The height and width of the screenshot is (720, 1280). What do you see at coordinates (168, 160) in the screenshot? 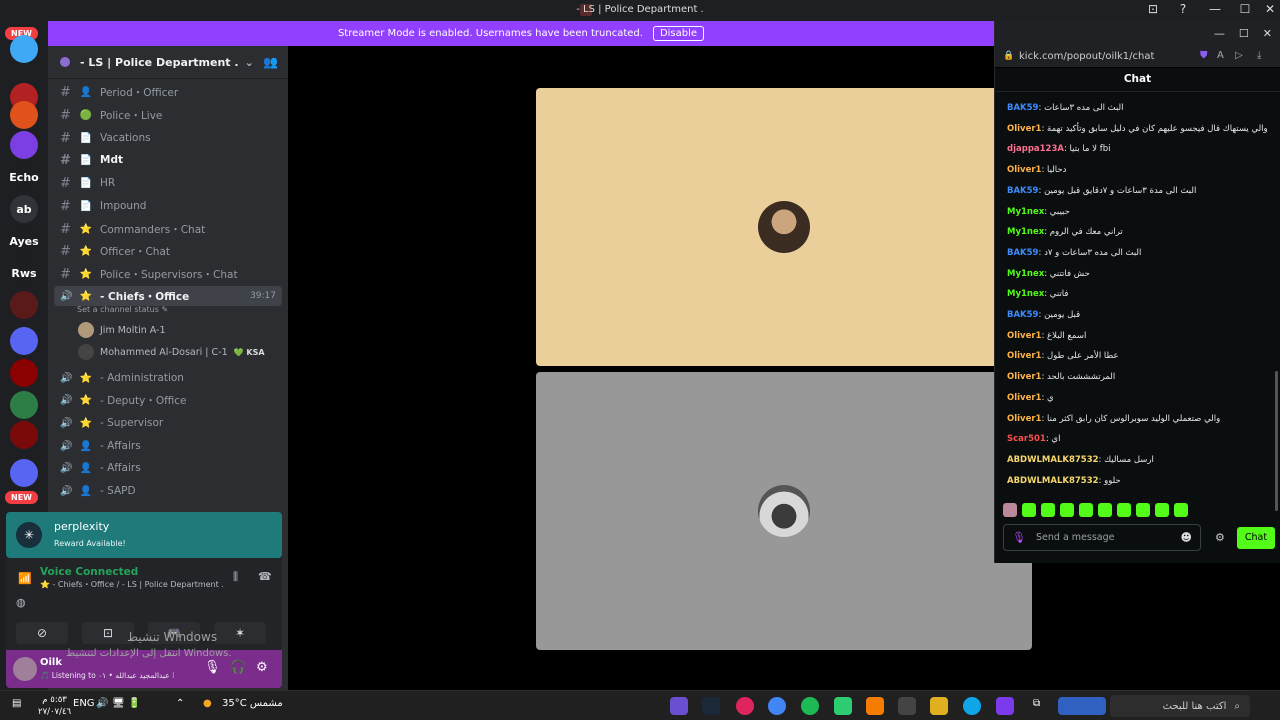
I see `channel-item: # 📄 Mdt` at bounding box center [168, 160].